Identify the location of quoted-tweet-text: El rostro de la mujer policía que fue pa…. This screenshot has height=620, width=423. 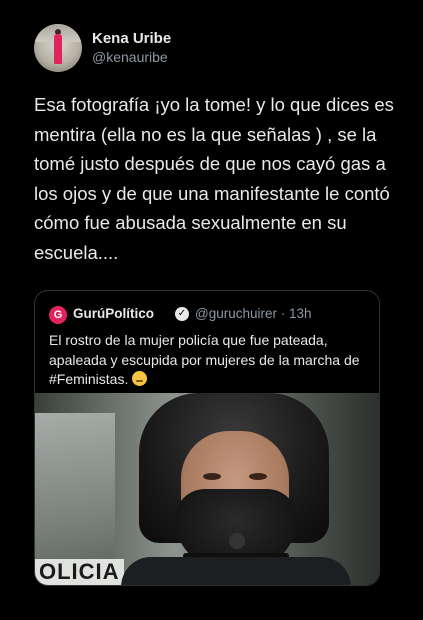
(204, 359).